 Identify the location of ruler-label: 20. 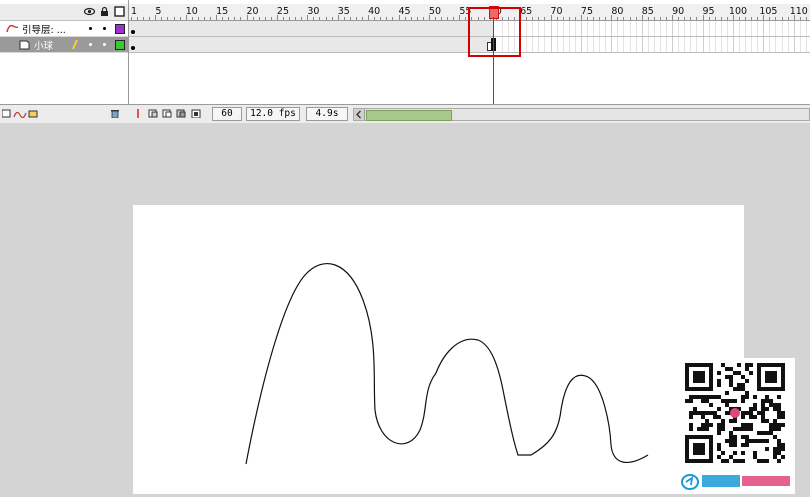
(252, 11).